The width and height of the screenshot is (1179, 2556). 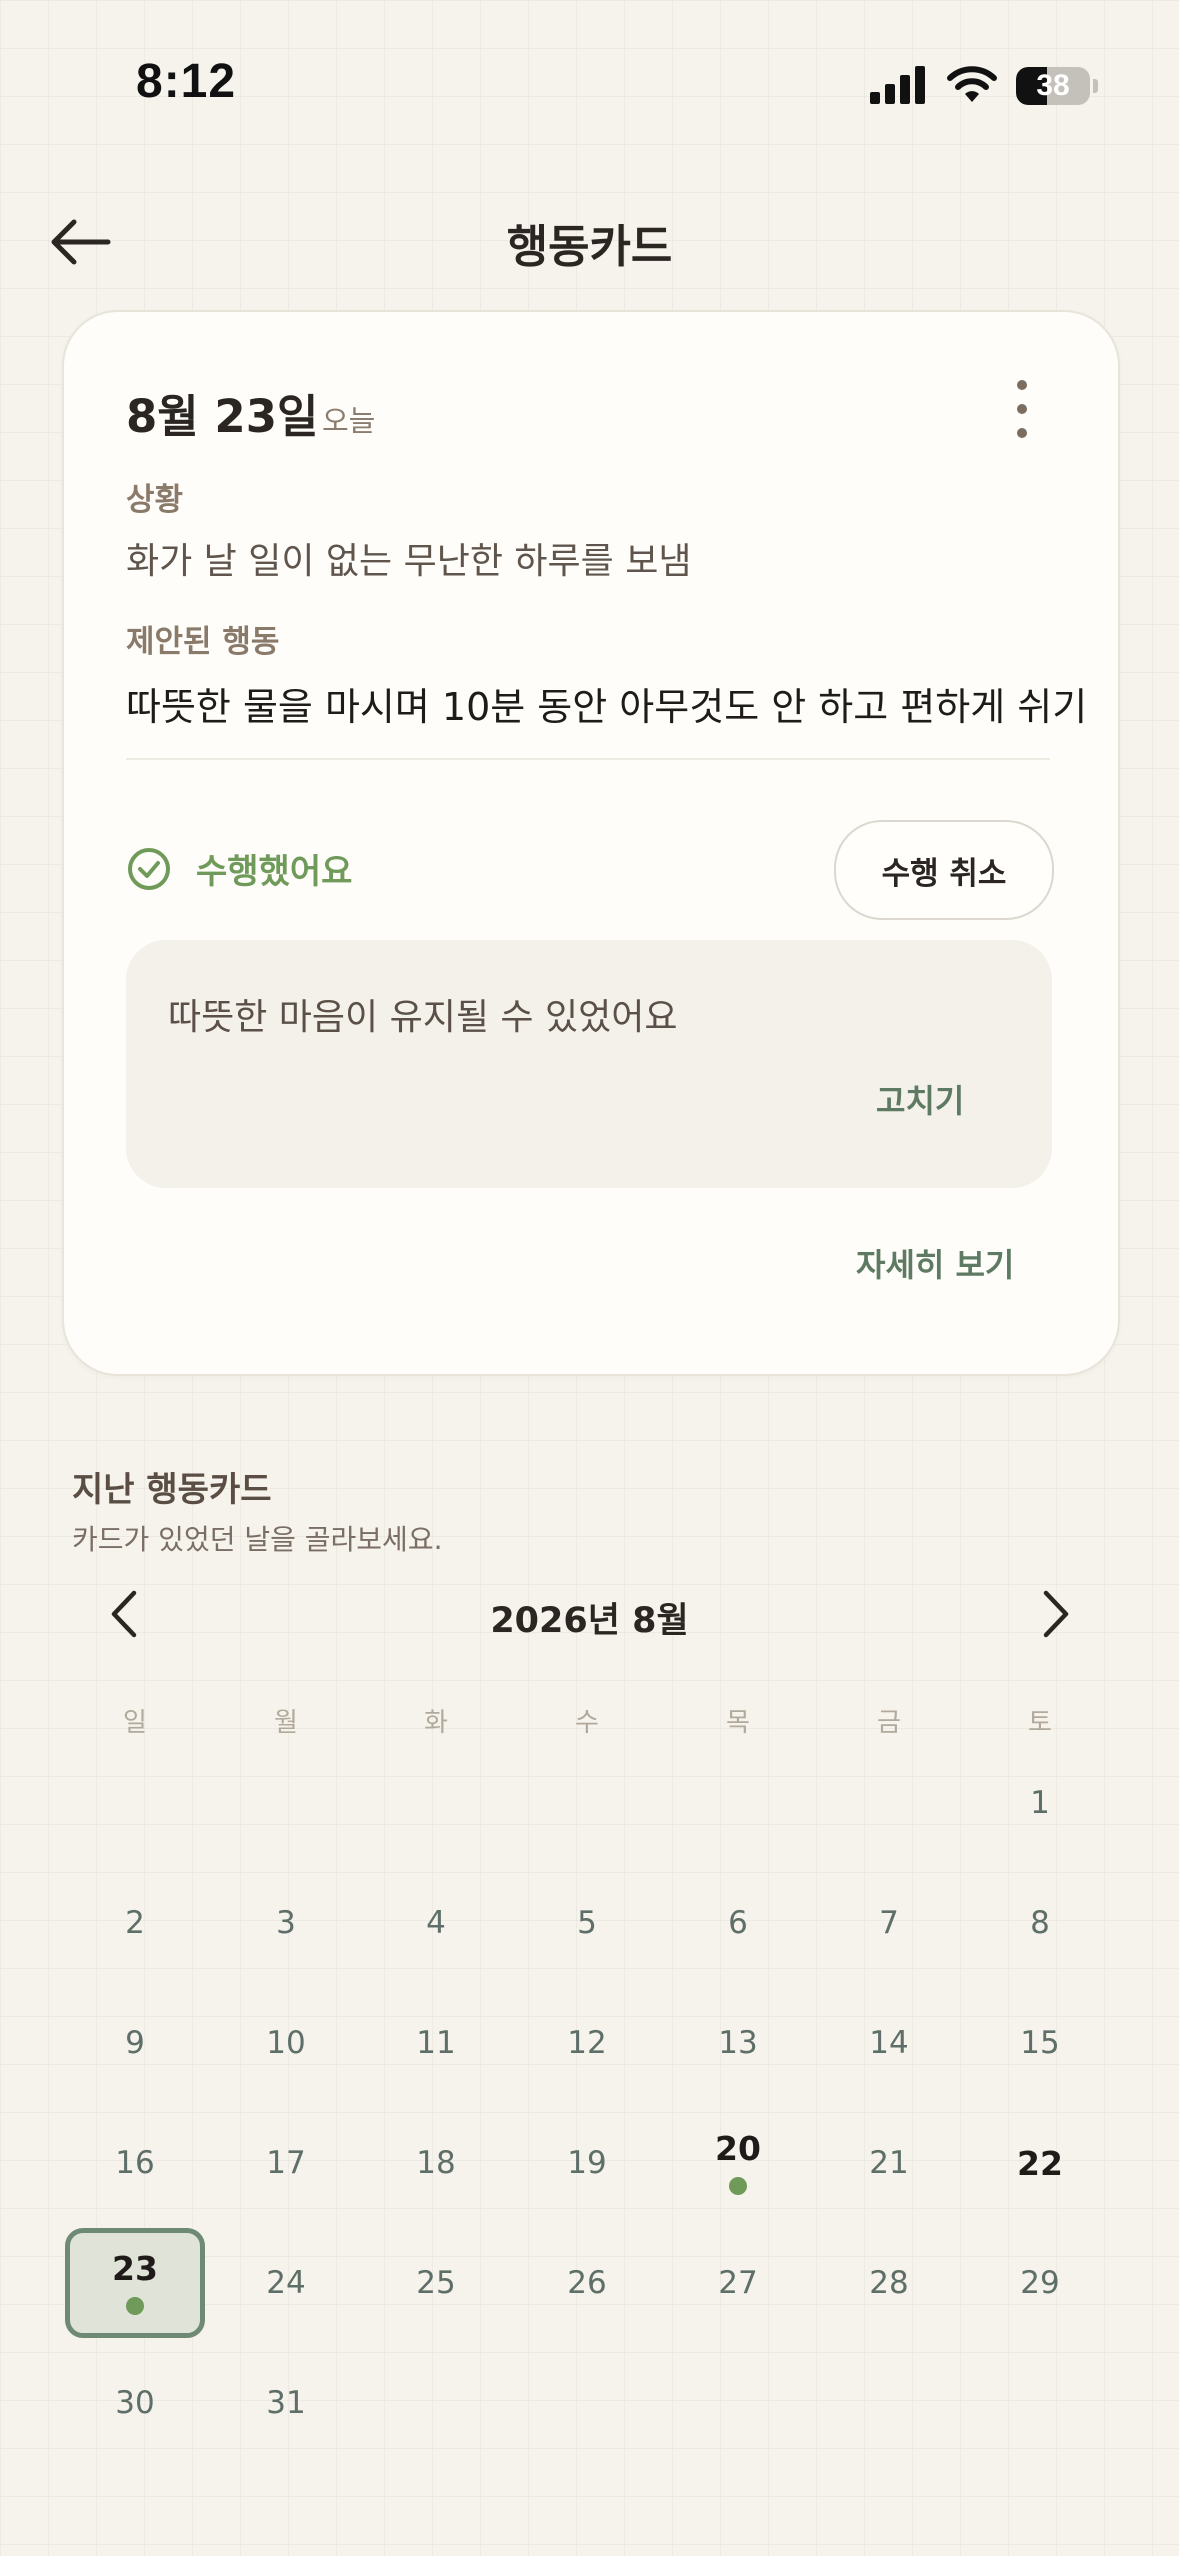 I want to click on calendar-day-number: 25, so click(x=436, y=2282).